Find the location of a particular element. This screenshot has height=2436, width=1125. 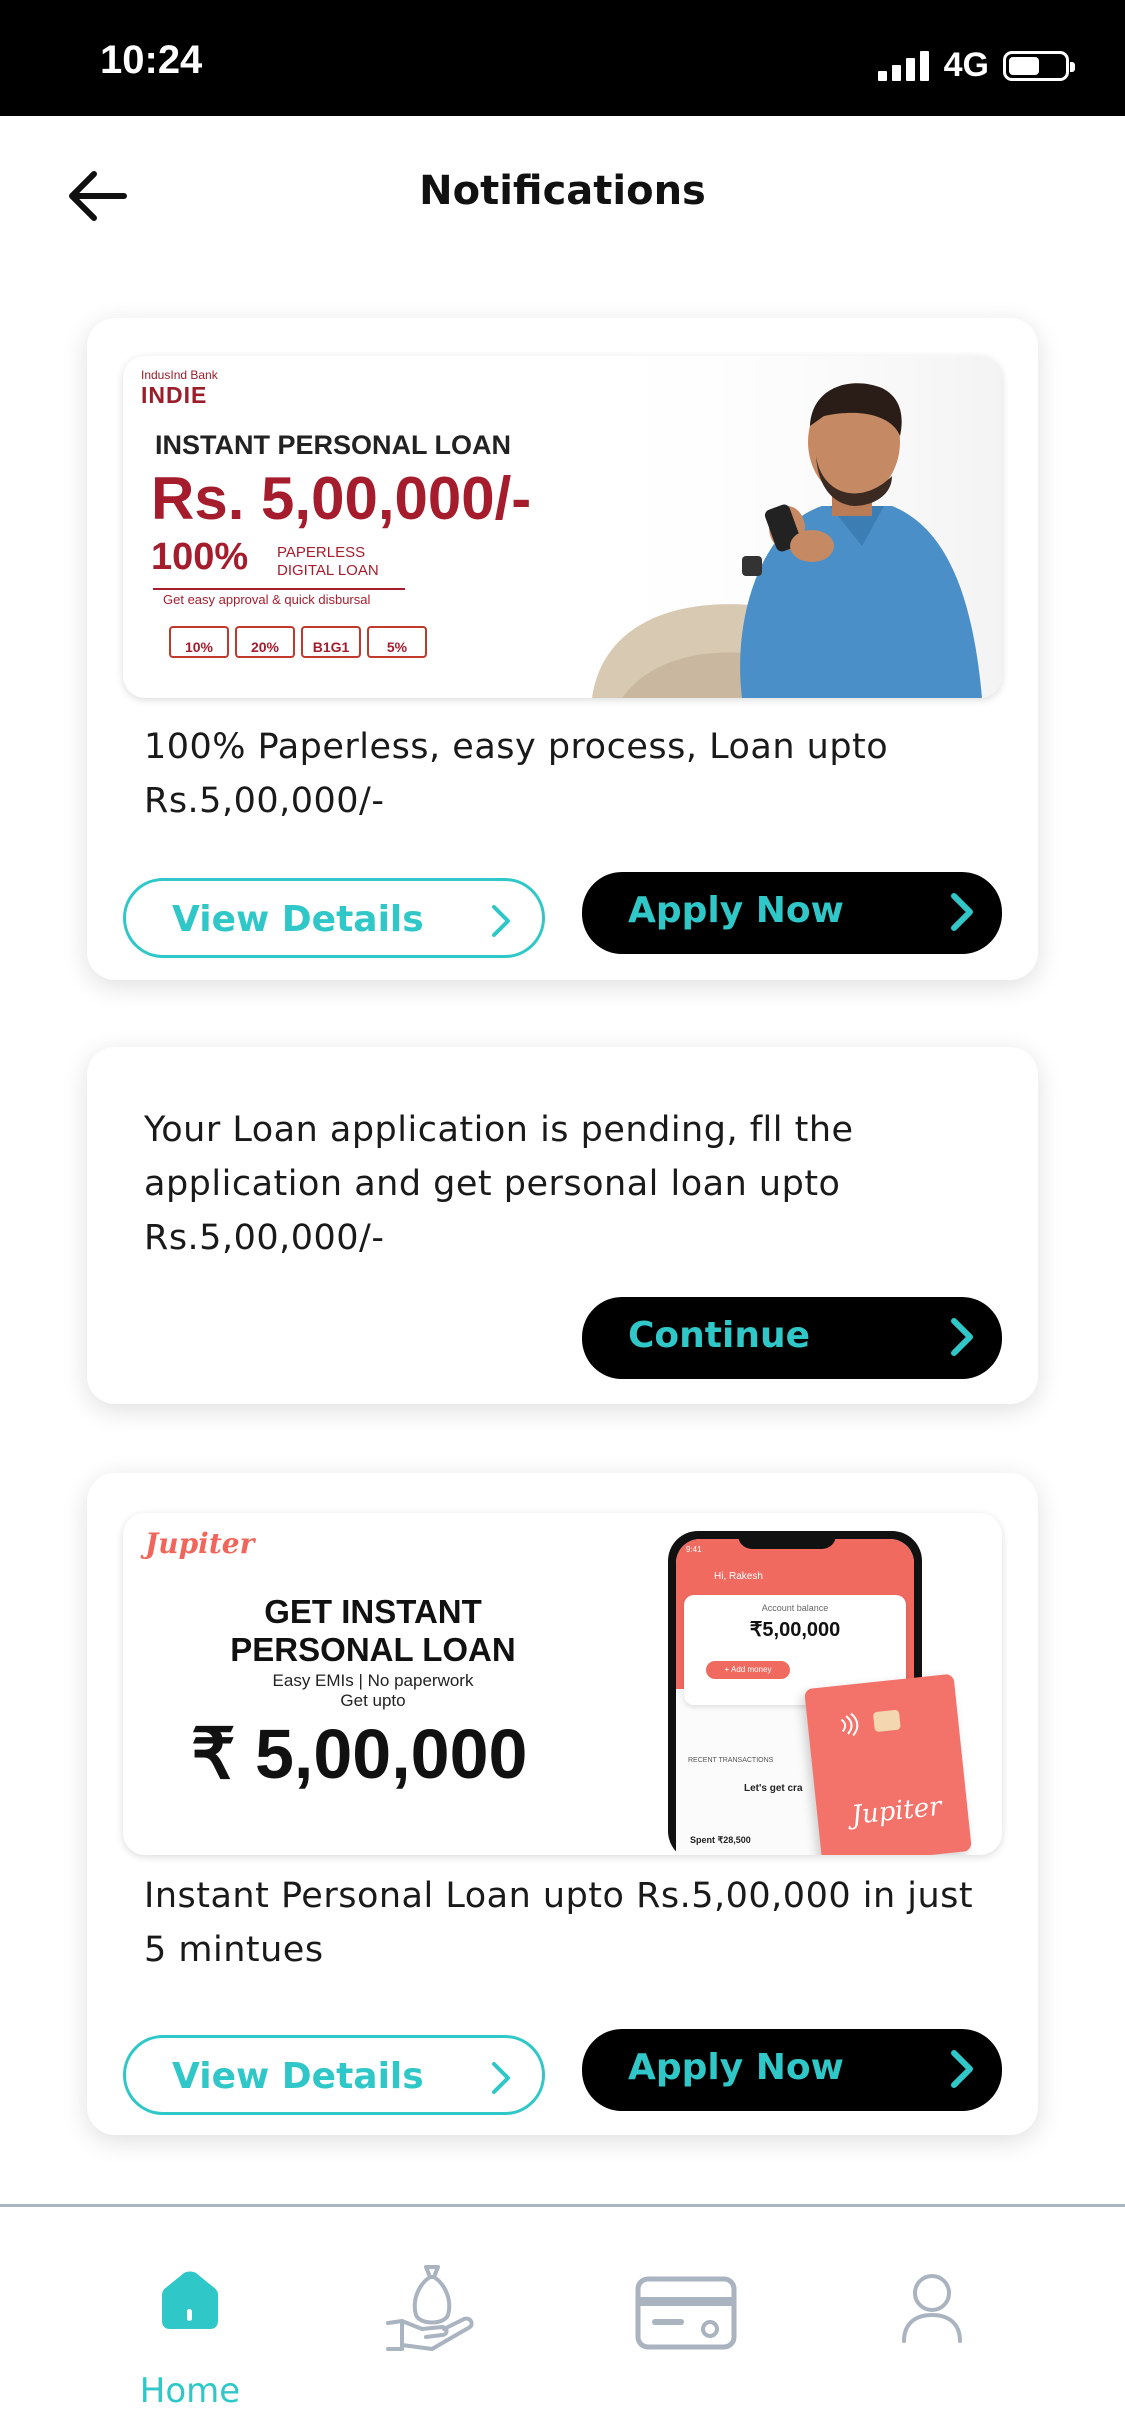

phone-balance: ₹5,00,000 is located at coordinates (795, 1630).